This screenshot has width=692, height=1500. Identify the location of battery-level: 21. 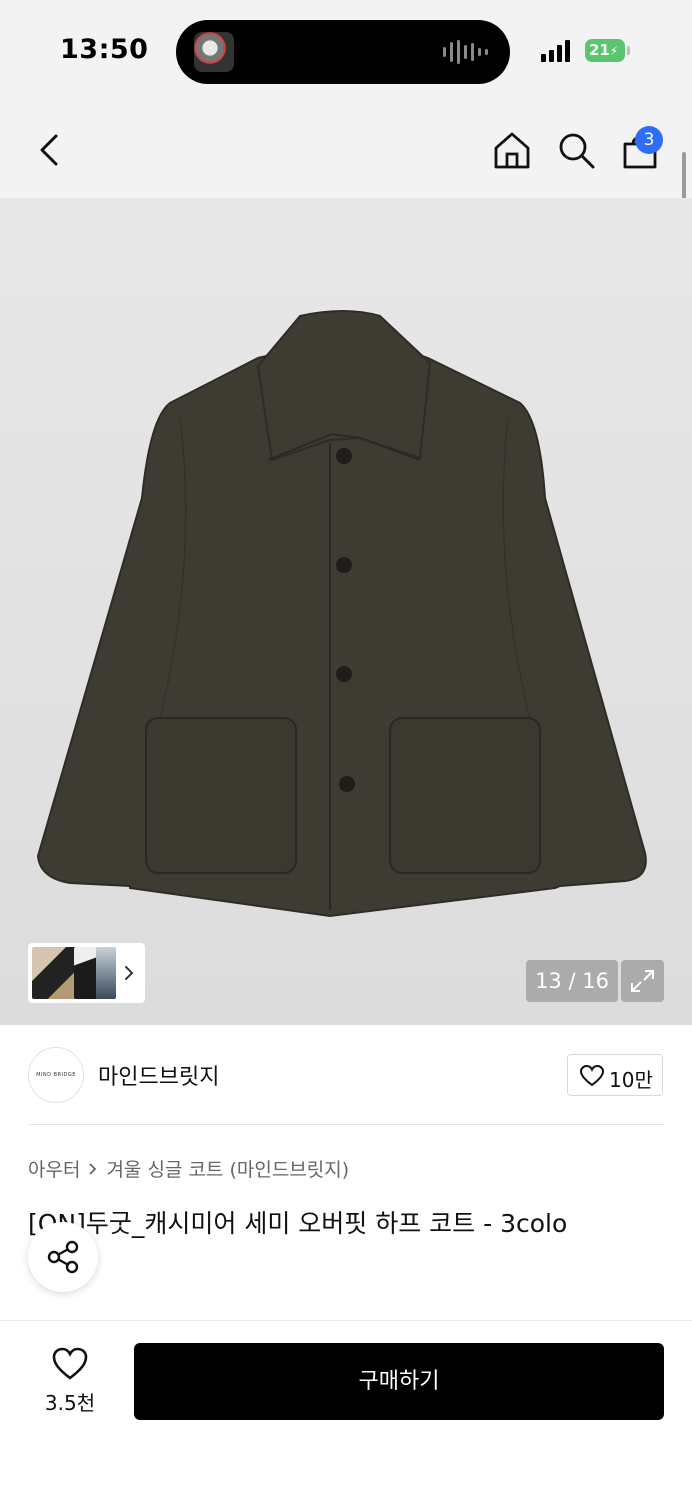
(599, 50).